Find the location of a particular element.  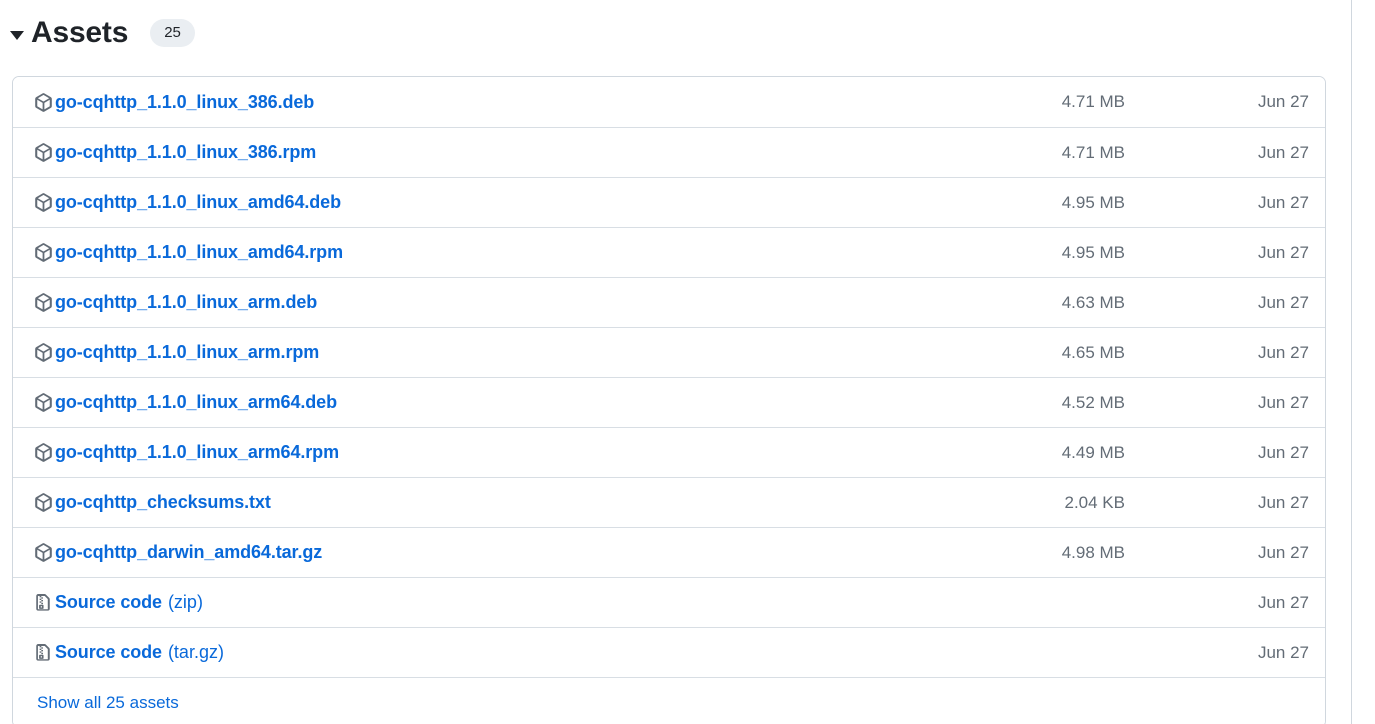

asset-name-cell: go-cqhttp_1.1.0_linux_arm64.rpm is located at coordinates (481, 452).